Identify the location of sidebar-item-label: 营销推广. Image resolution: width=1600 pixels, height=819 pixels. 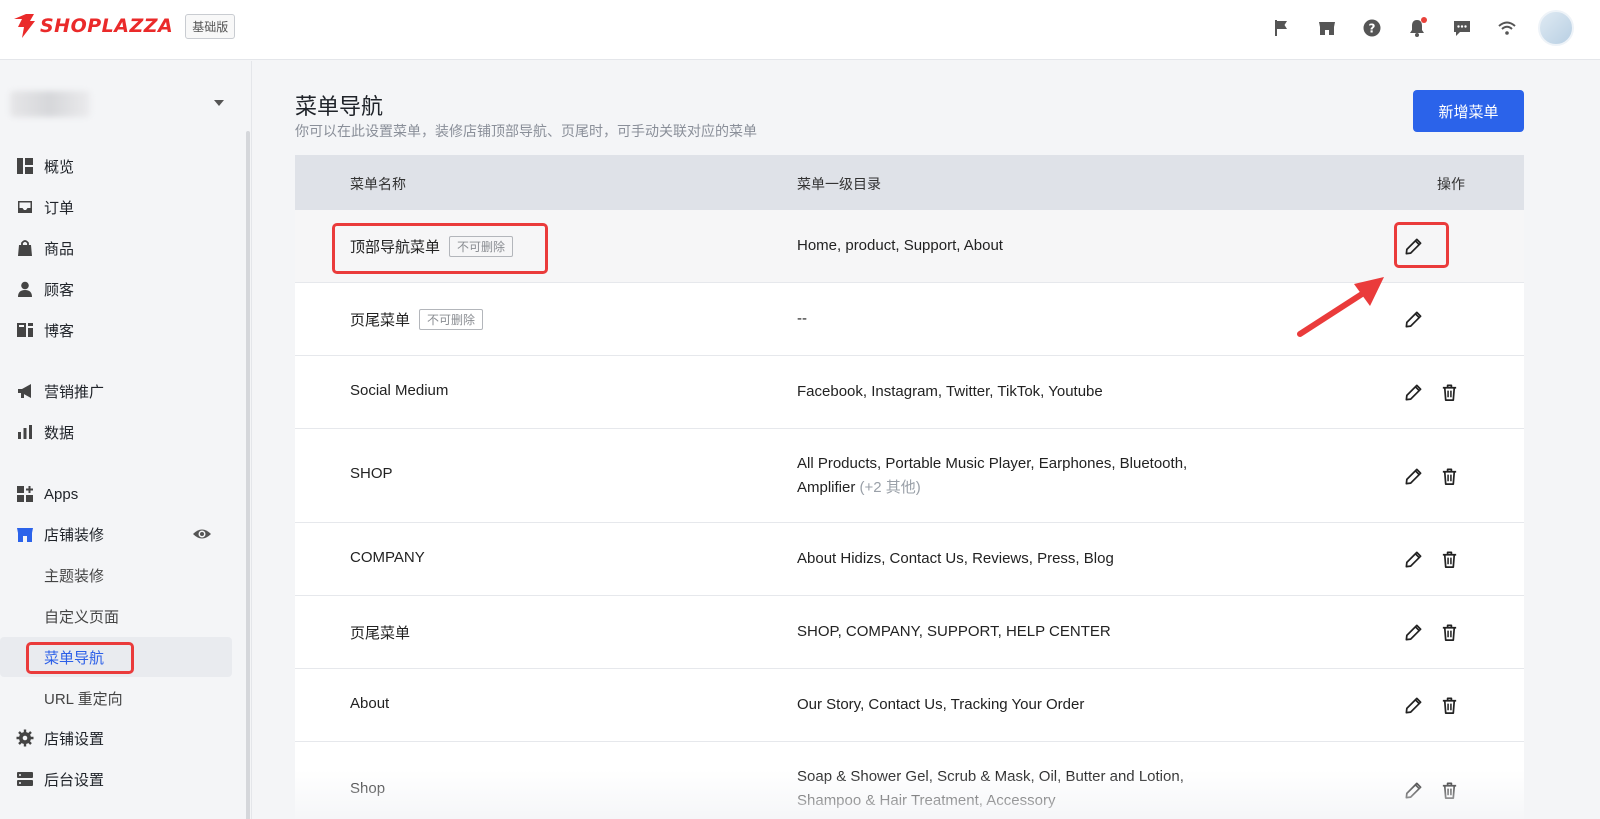
(74, 392).